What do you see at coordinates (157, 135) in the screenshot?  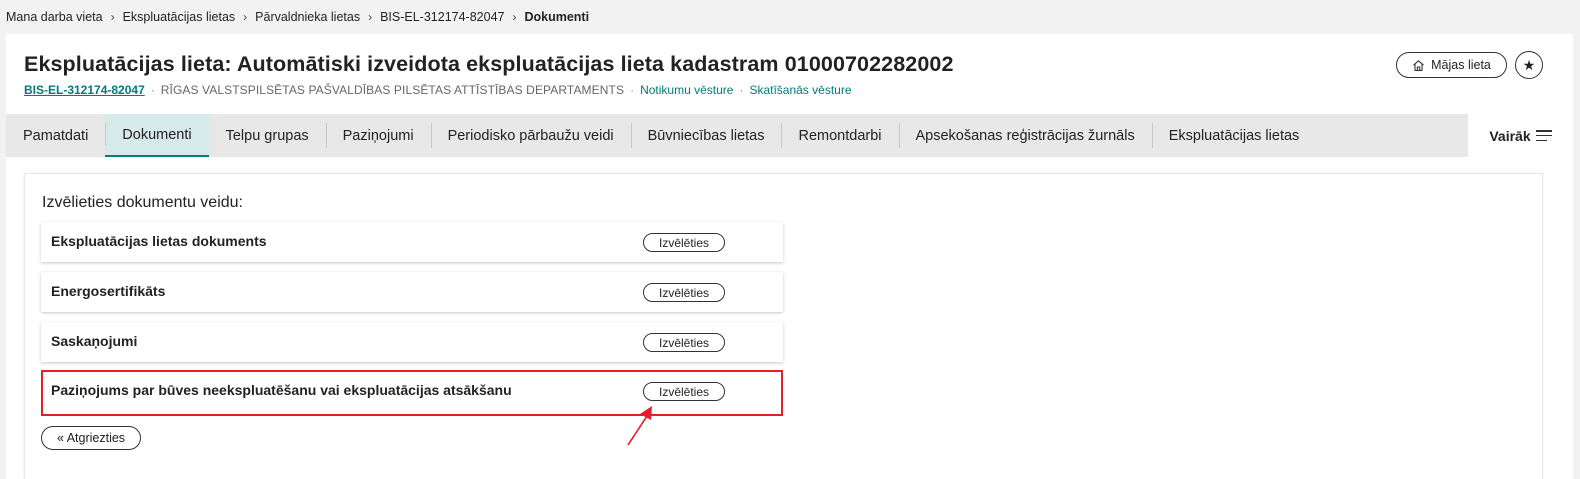 I see `tab-dokumenti: Dokumenti` at bounding box center [157, 135].